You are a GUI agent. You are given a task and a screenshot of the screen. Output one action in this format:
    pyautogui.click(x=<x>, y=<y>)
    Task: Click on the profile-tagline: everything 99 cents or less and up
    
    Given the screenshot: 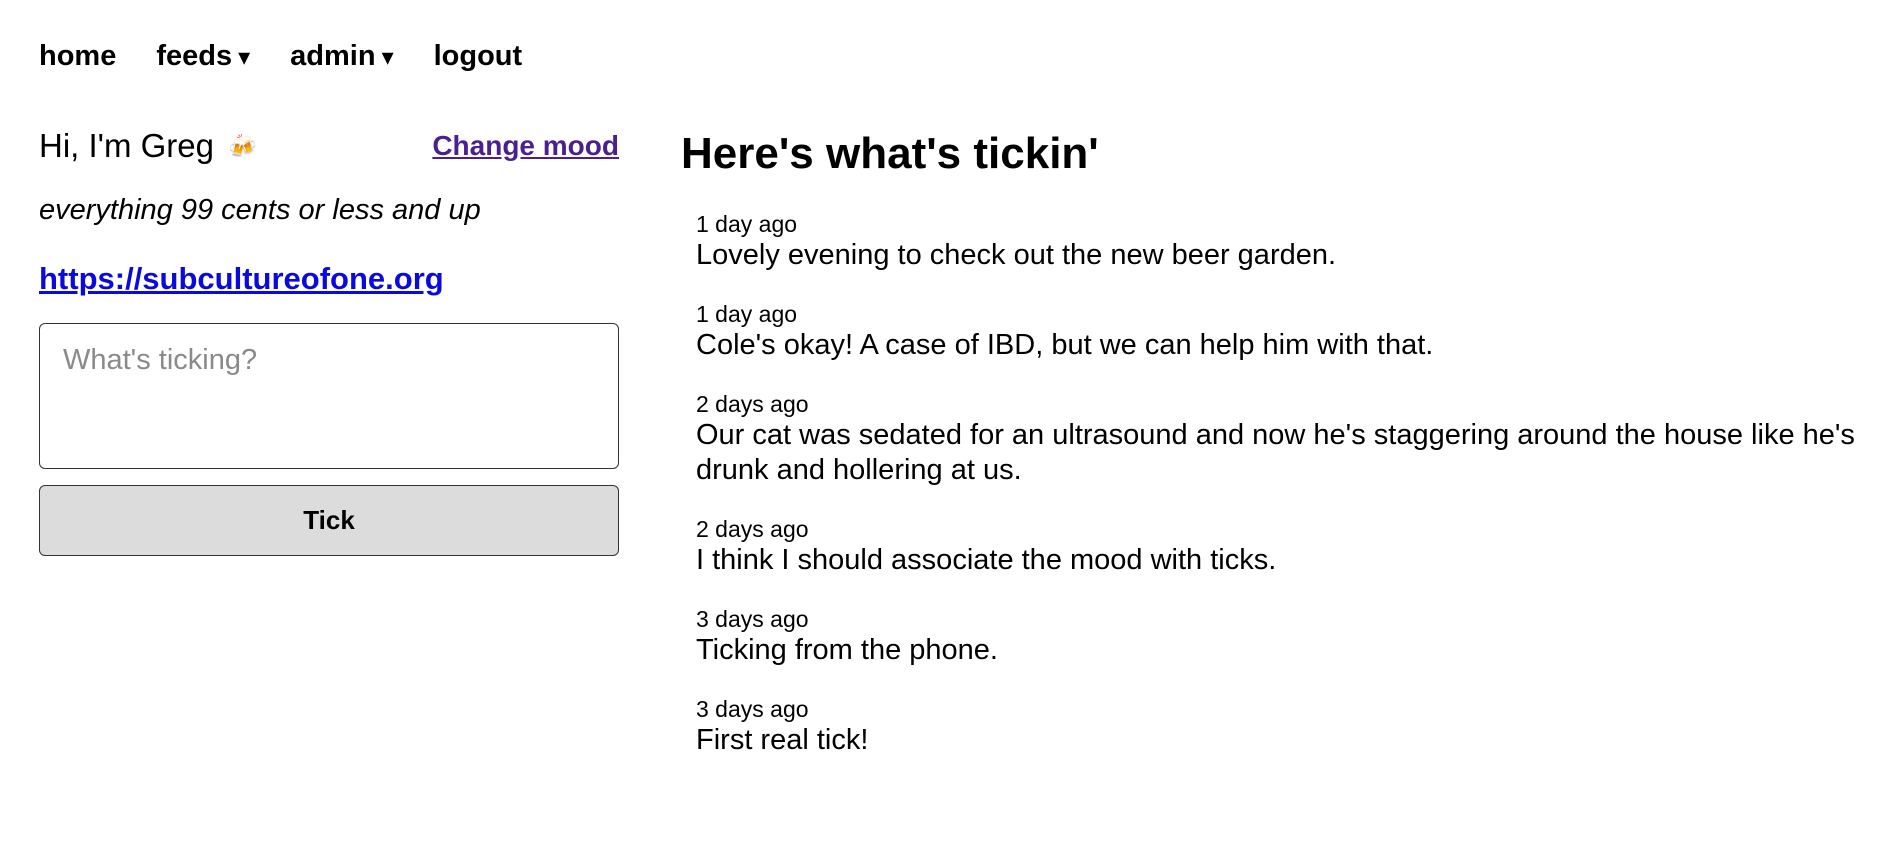 What is the action you would take?
    pyautogui.click(x=260, y=210)
    